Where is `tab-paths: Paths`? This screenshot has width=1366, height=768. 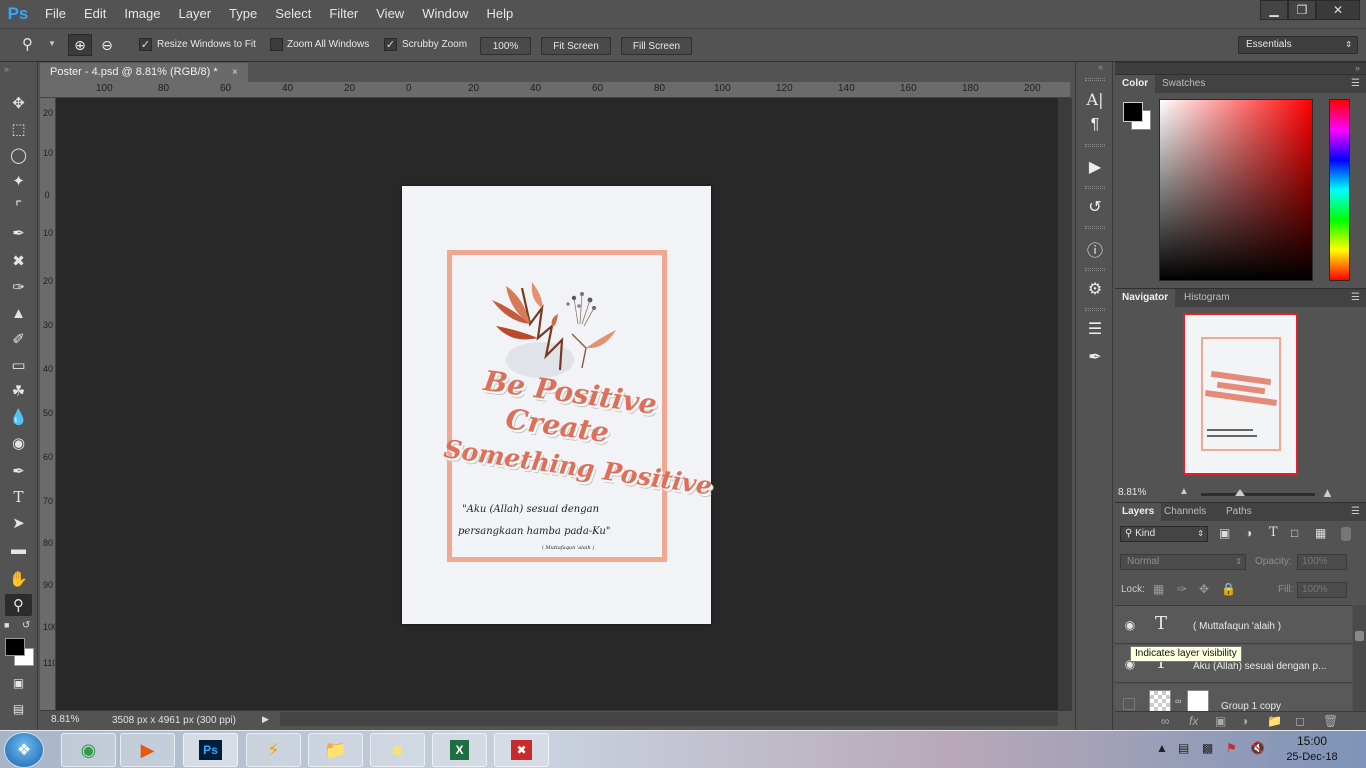
tab-paths: Paths is located at coordinates (1239, 512).